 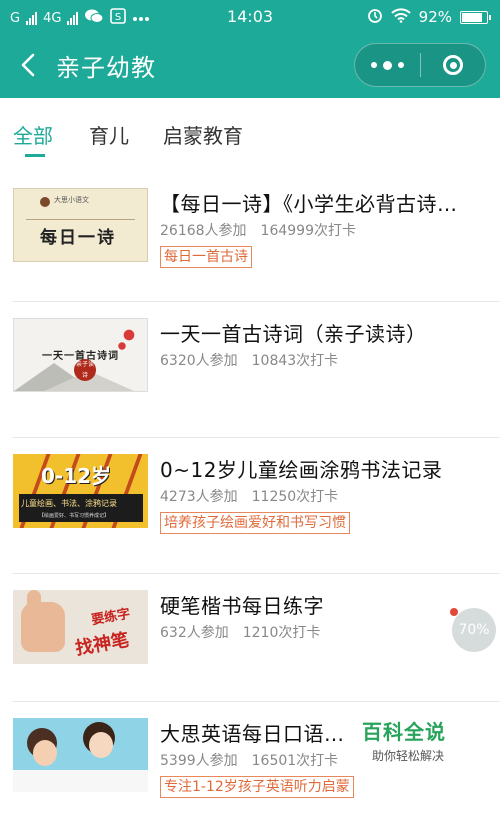 I want to click on category-tabs: 全部 育儿 启蒙教育, so click(x=250, y=135).